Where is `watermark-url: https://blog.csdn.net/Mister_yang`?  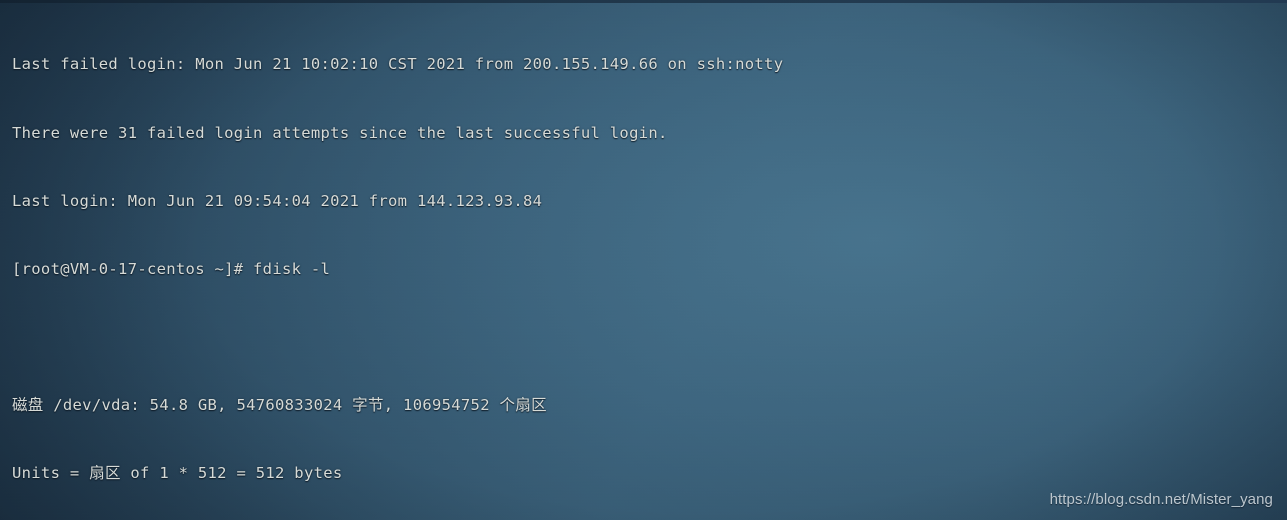 watermark-url: https://blog.csdn.net/Mister_yang is located at coordinates (1161, 500).